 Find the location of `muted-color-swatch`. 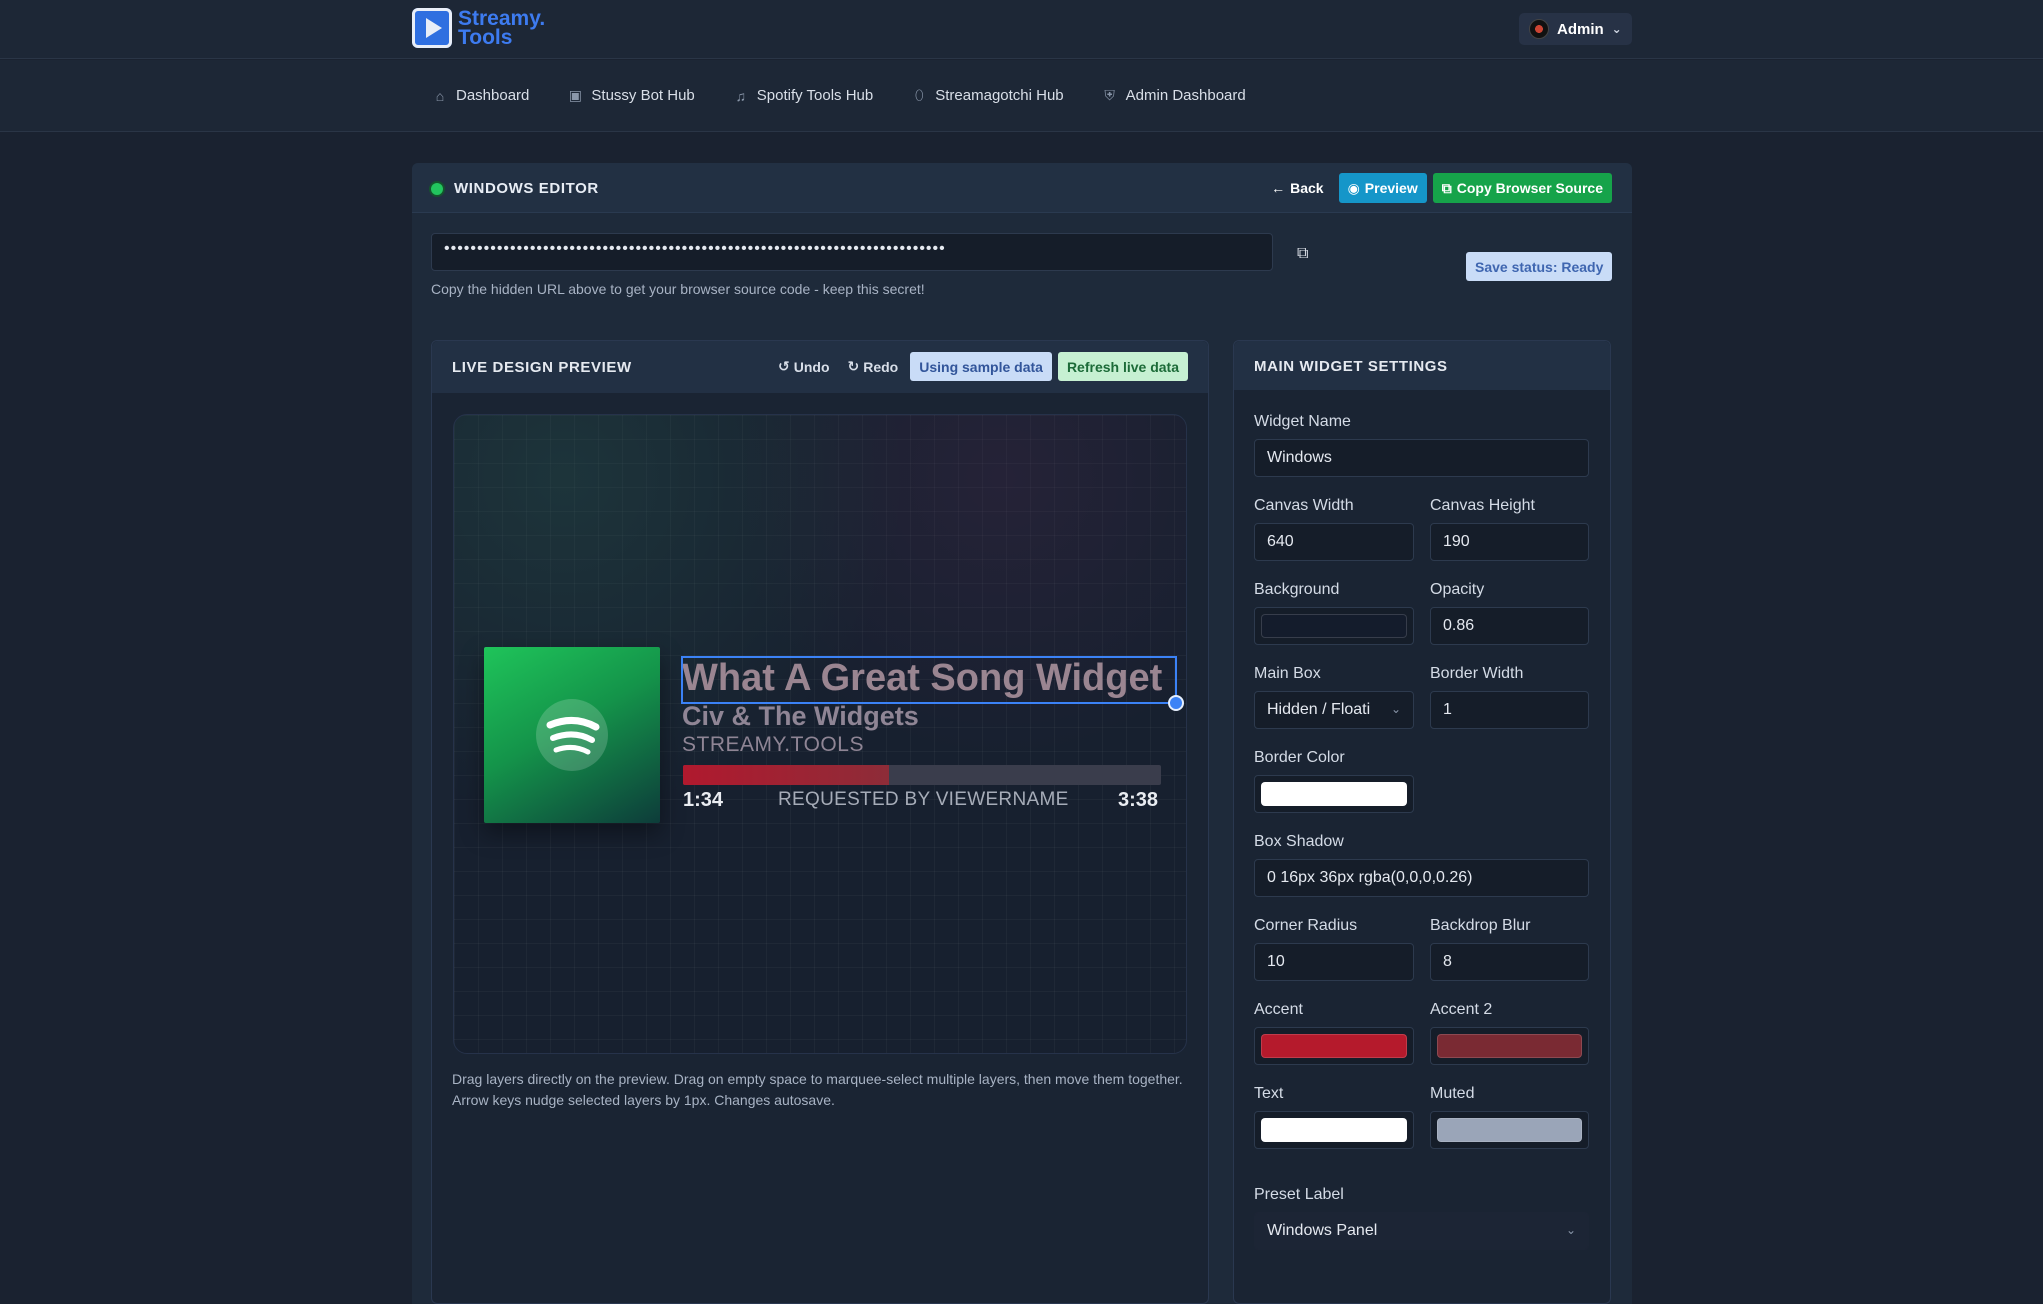

muted-color-swatch is located at coordinates (1509, 1130).